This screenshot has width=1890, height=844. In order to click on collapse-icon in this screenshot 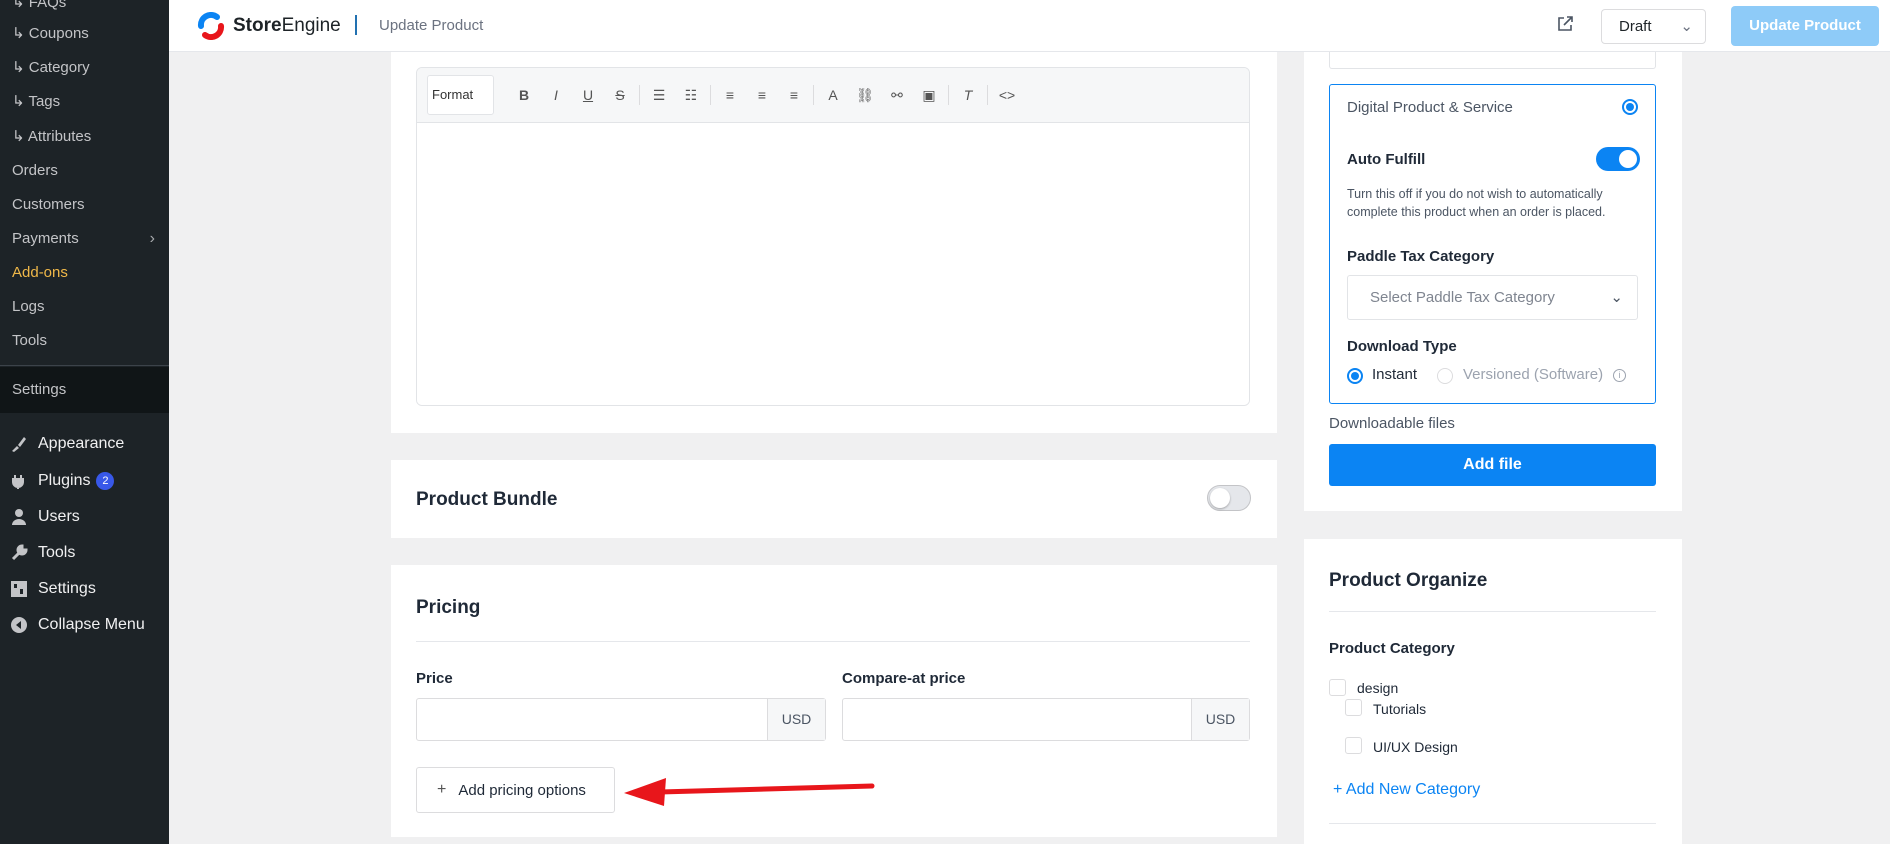, I will do `click(19, 625)`.